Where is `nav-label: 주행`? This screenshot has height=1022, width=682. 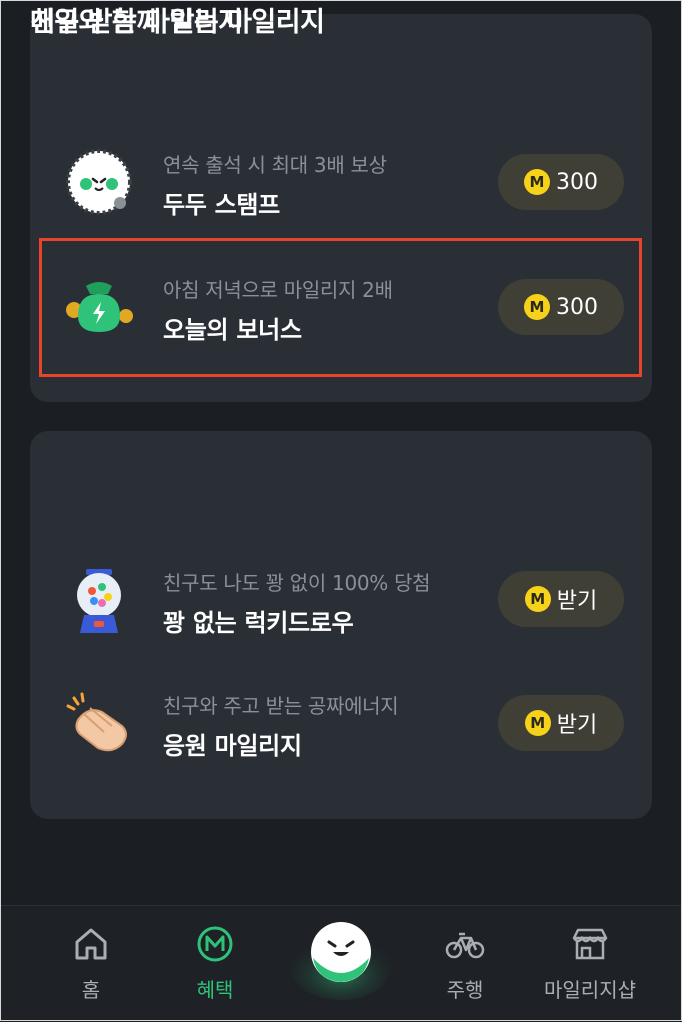
nav-label: 주행 is located at coordinates (465, 990).